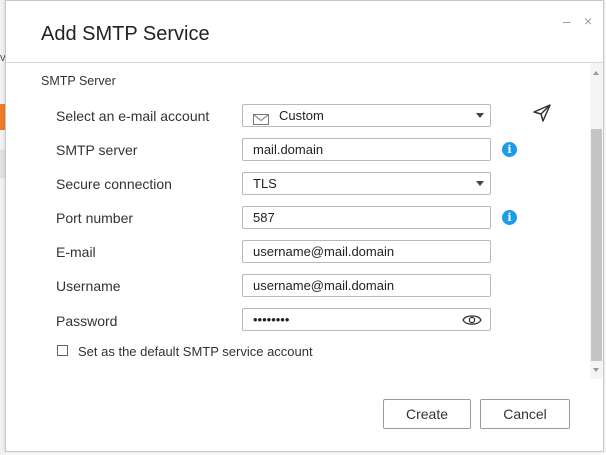 This screenshot has height=455, width=606. What do you see at coordinates (596, 73) in the screenshot?
I see `scroll-up-arrow-icon` at bounding box center [596, 73].